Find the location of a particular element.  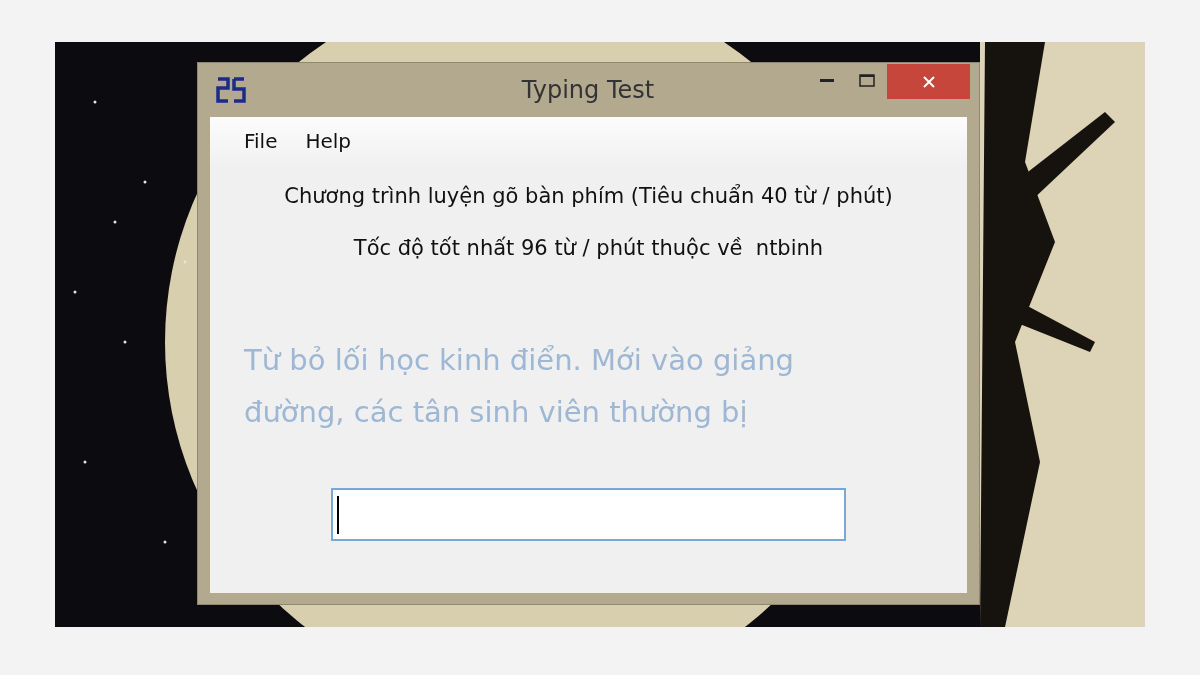

close-icon is located at coordinates (928, 81).